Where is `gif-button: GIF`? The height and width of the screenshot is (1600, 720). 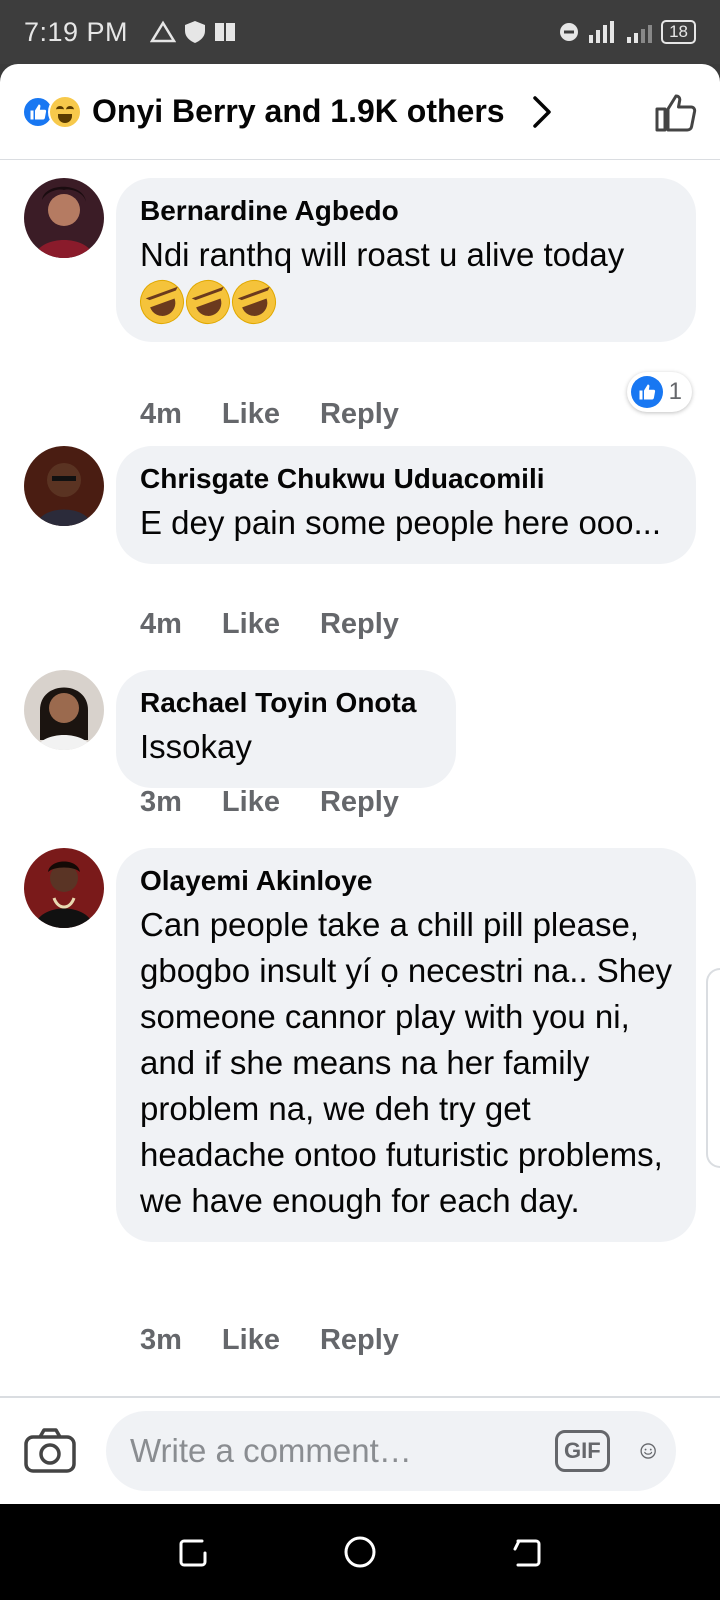
gif-button: GIF is located at coordinates (582, 1451).